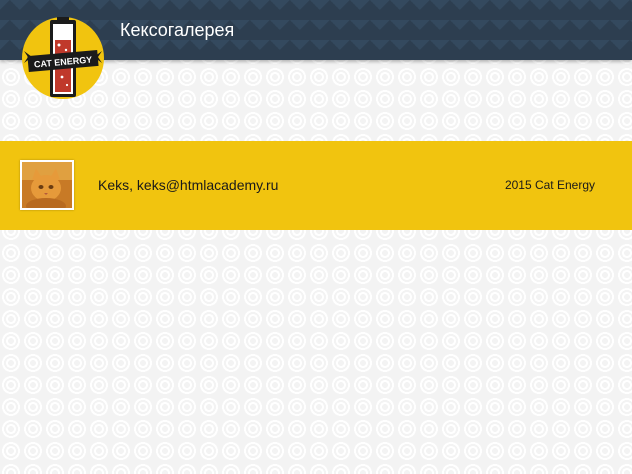 This screenshot has height=474, width=632. Describe the element at coordinates (177, 30) in the screenshot. I see `site-title: Кексогалерея` at that location.